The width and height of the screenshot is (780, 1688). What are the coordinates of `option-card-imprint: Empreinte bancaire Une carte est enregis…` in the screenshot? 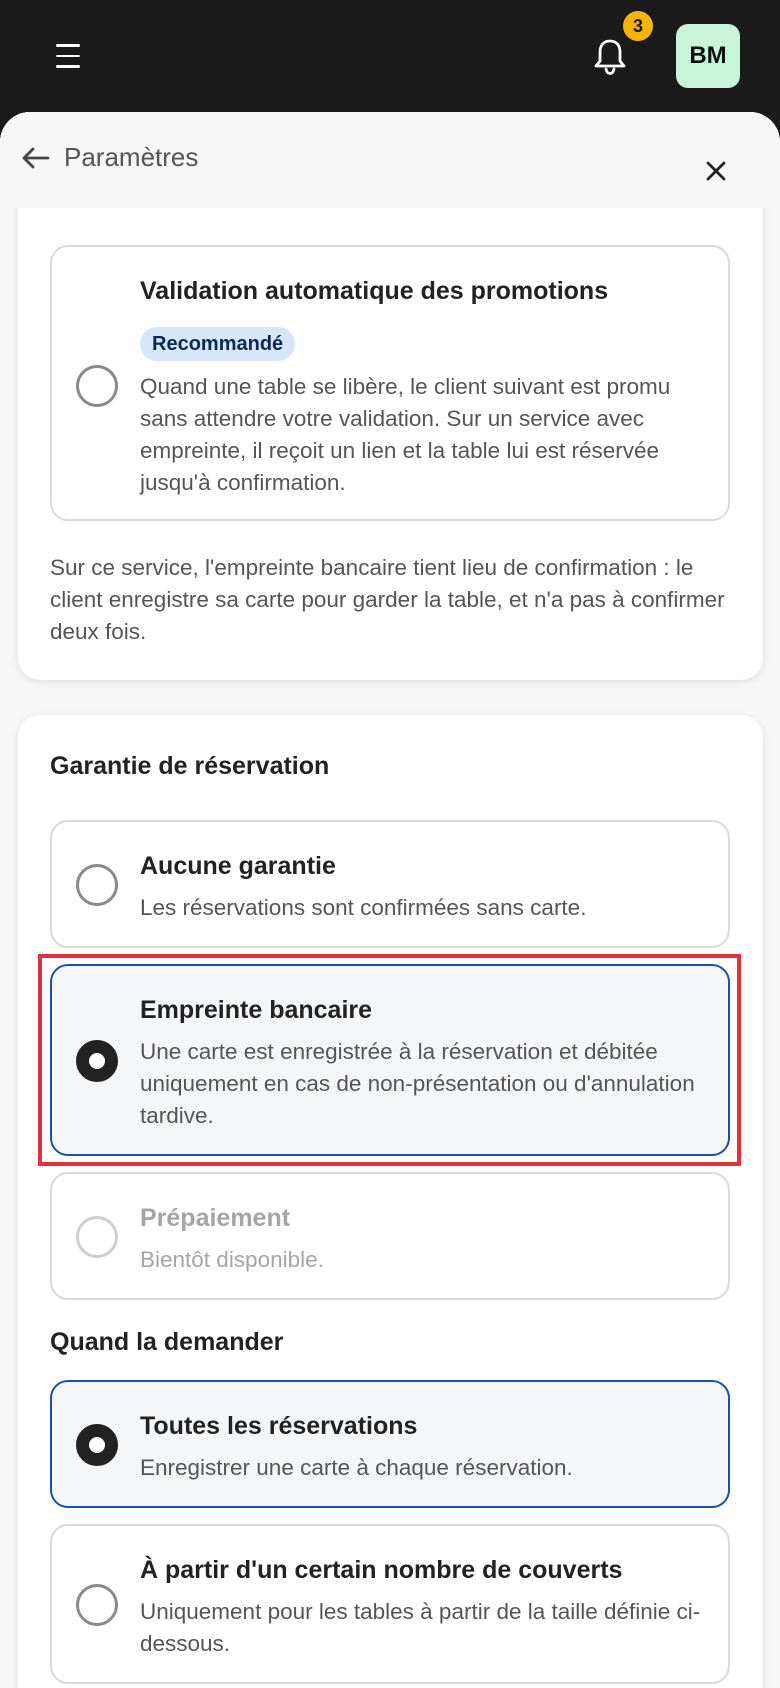 It's located at (390, 1060).